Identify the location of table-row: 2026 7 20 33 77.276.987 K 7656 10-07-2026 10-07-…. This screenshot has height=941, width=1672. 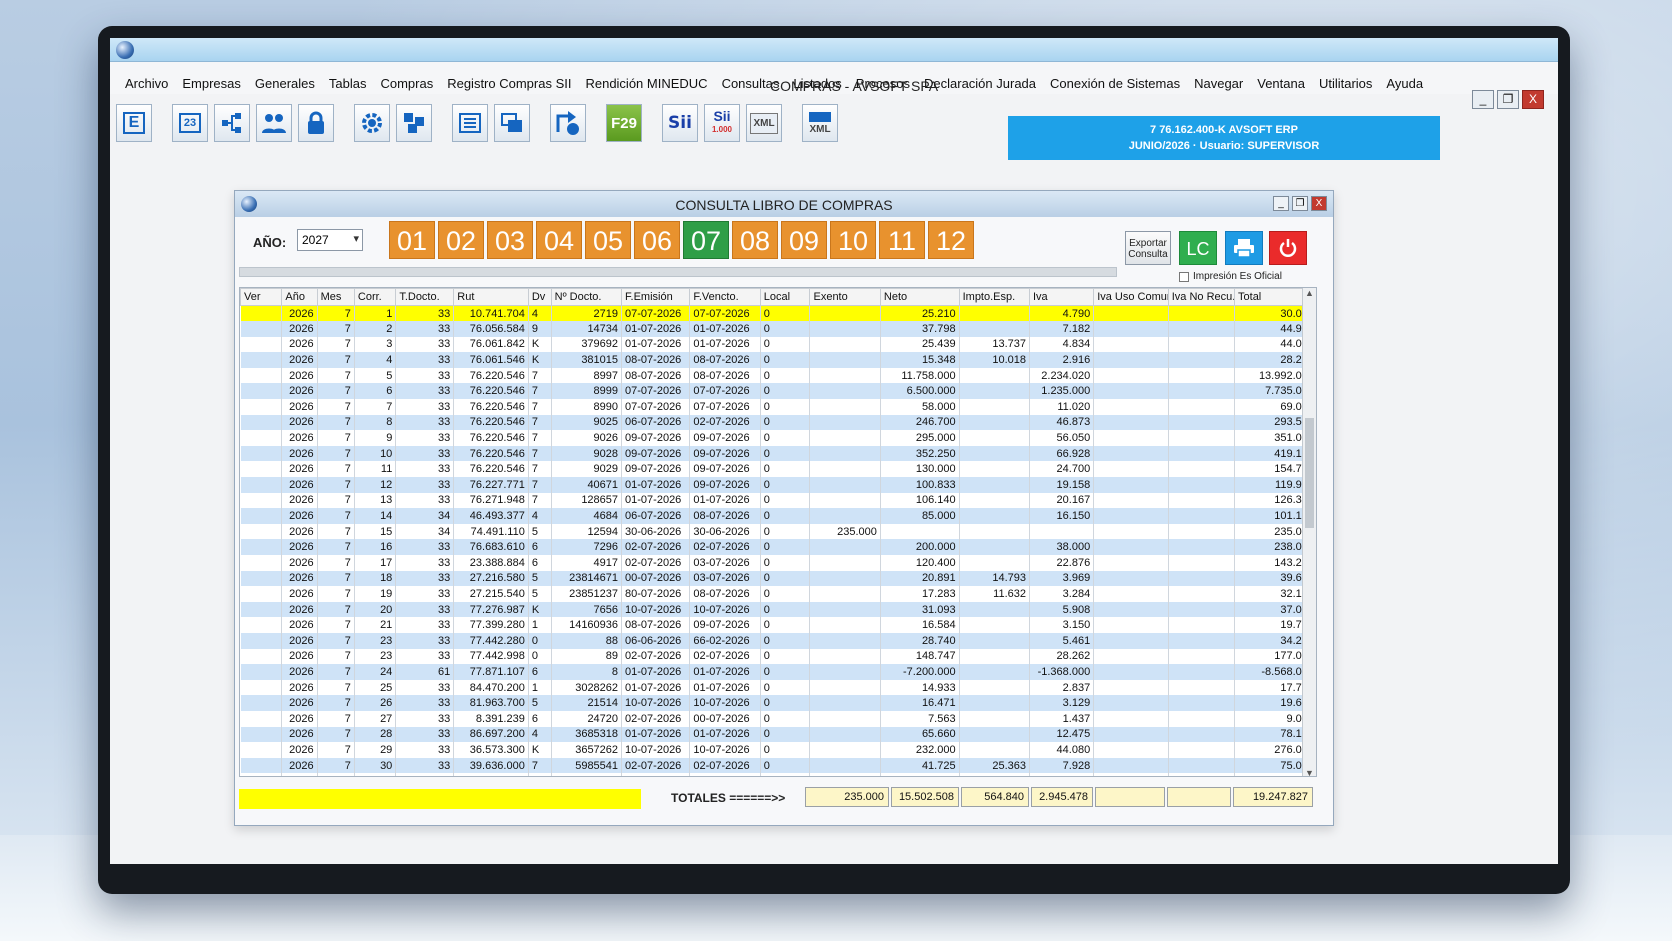
(778, 609).